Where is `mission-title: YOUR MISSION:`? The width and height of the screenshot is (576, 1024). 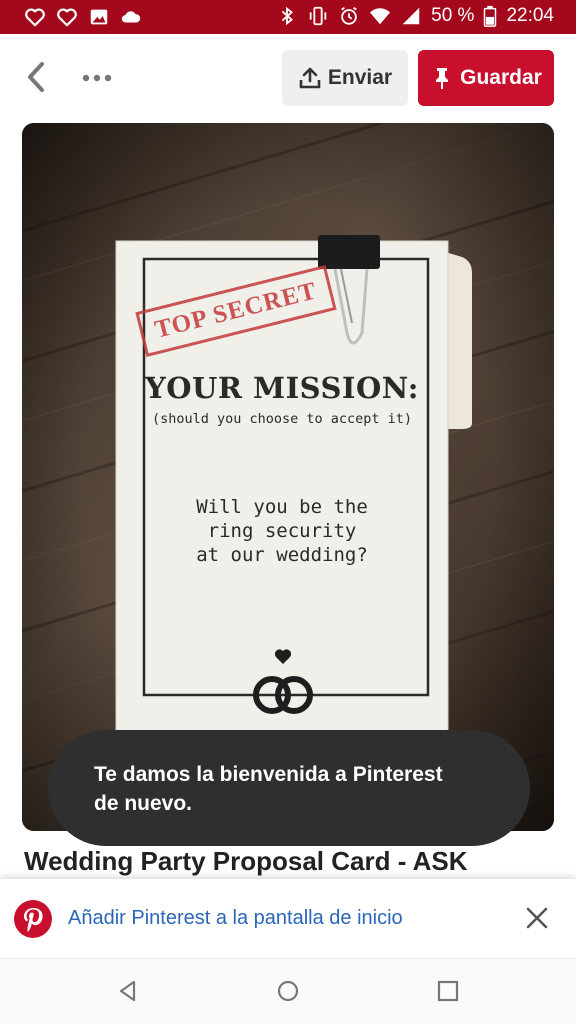
mission-title: YOUR MISSION: is located at coordinates (282, 388).